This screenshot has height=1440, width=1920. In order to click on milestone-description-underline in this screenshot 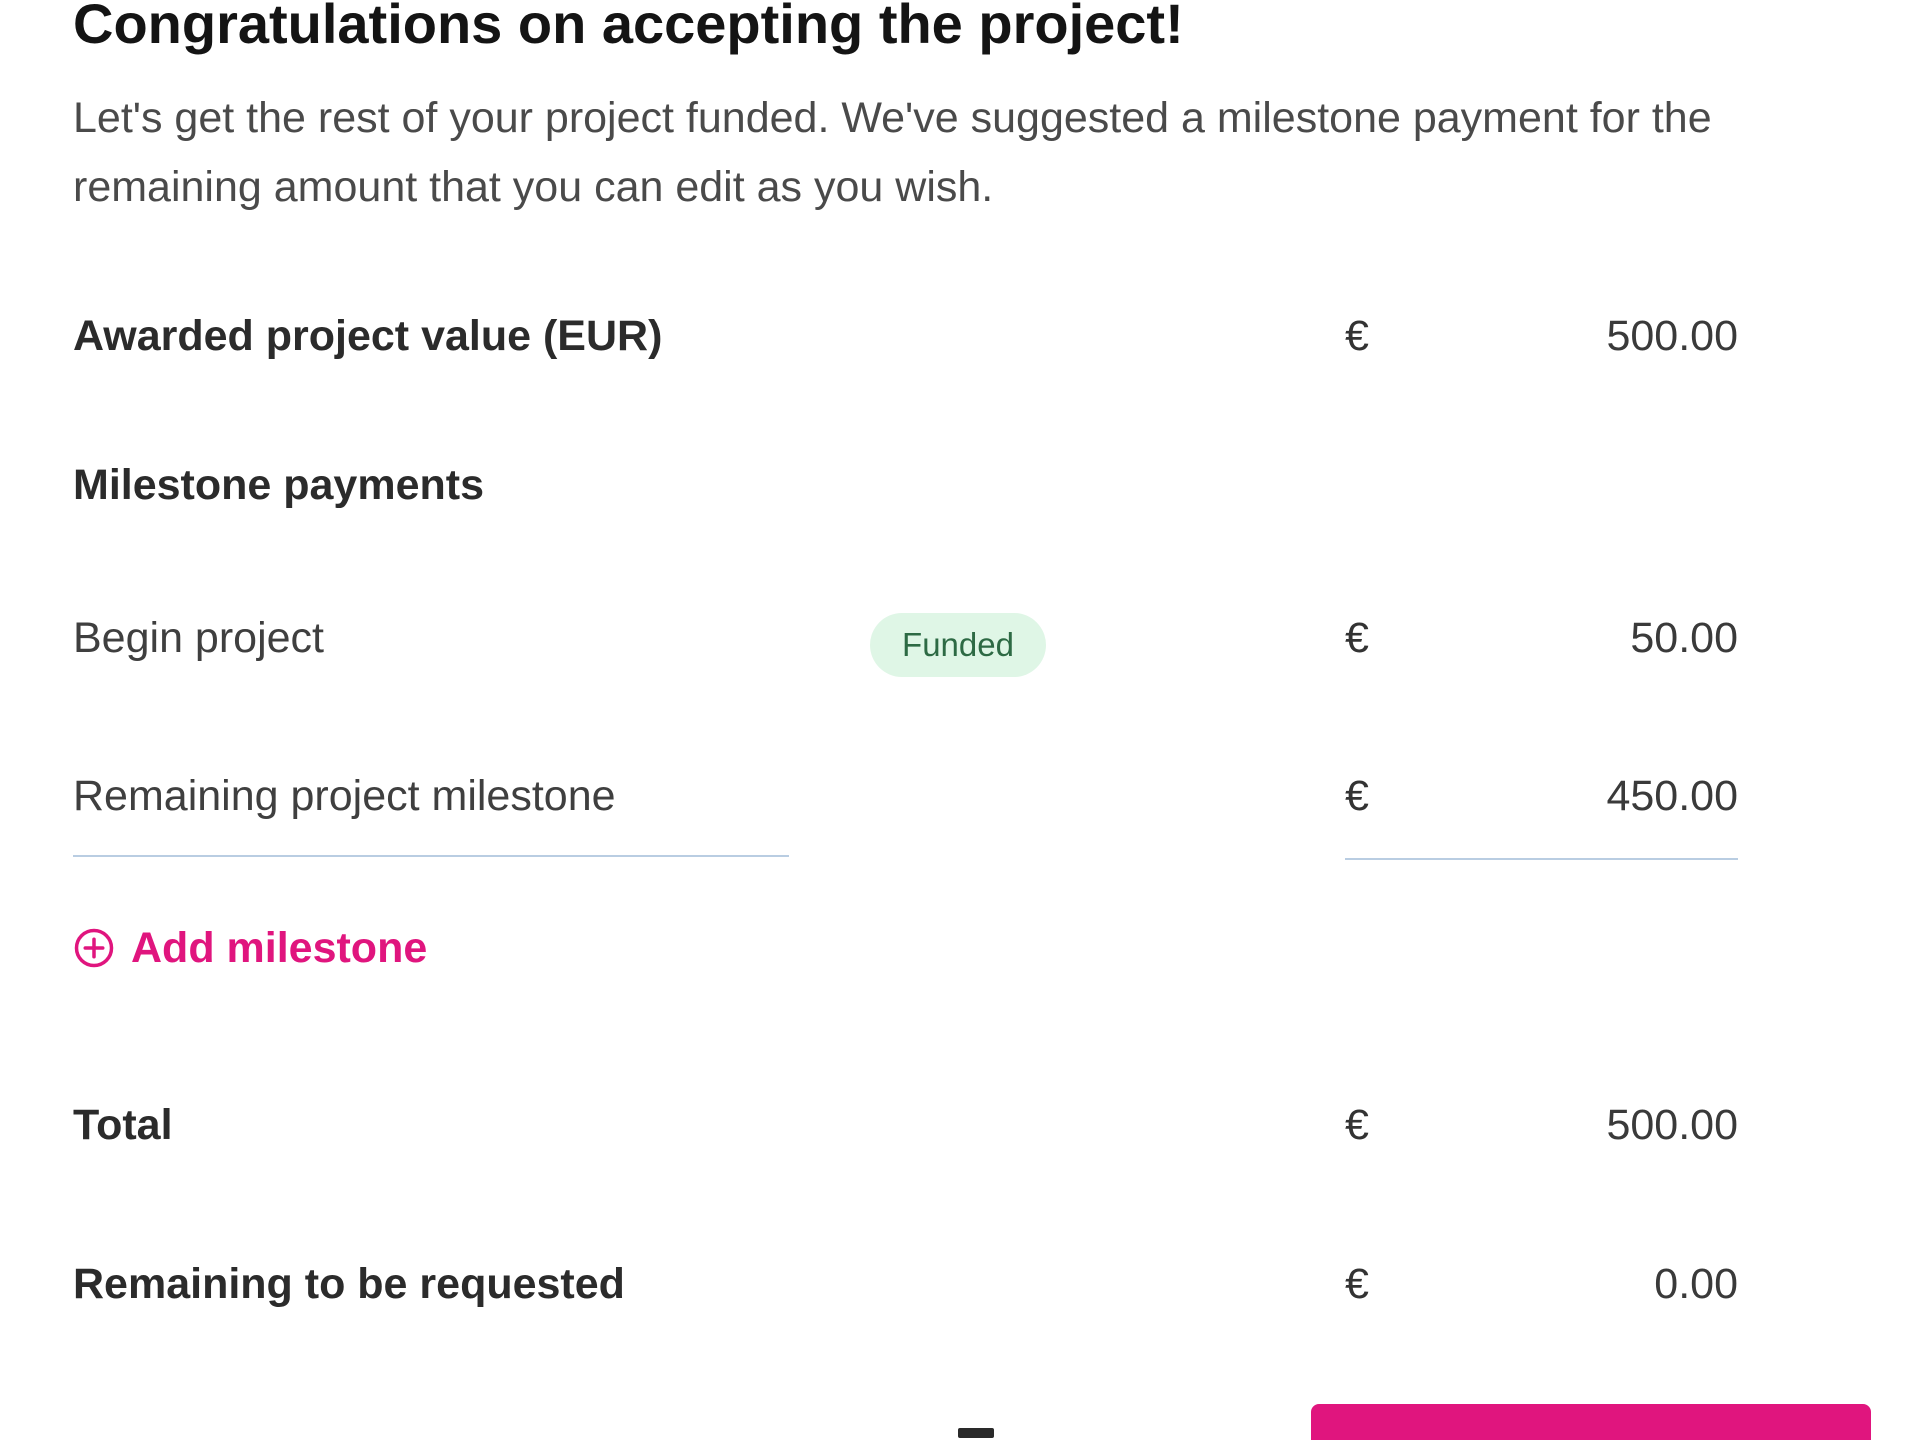, I will do `click(431, 856)`.